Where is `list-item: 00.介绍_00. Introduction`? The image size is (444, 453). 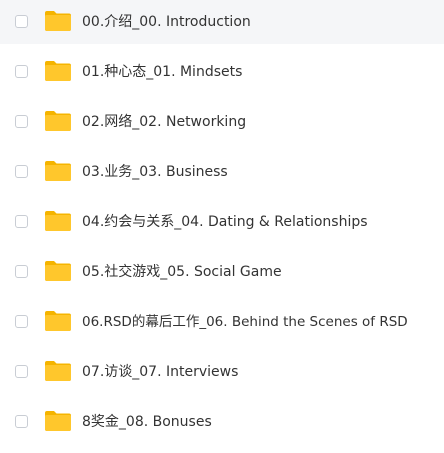 list-item: 00.介绍_00. Introduction is located at coordinates (222, 22).